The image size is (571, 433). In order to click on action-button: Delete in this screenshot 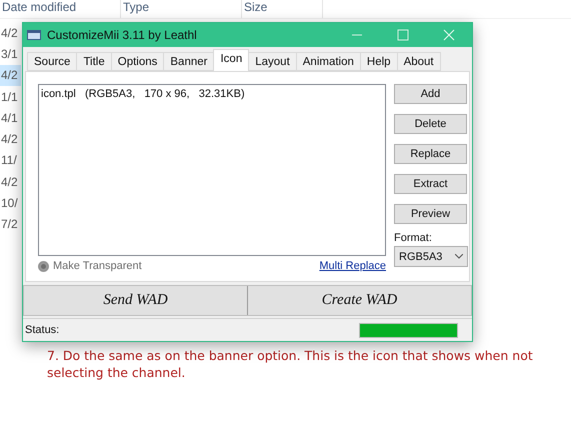, I will do `click(430, 124)`.